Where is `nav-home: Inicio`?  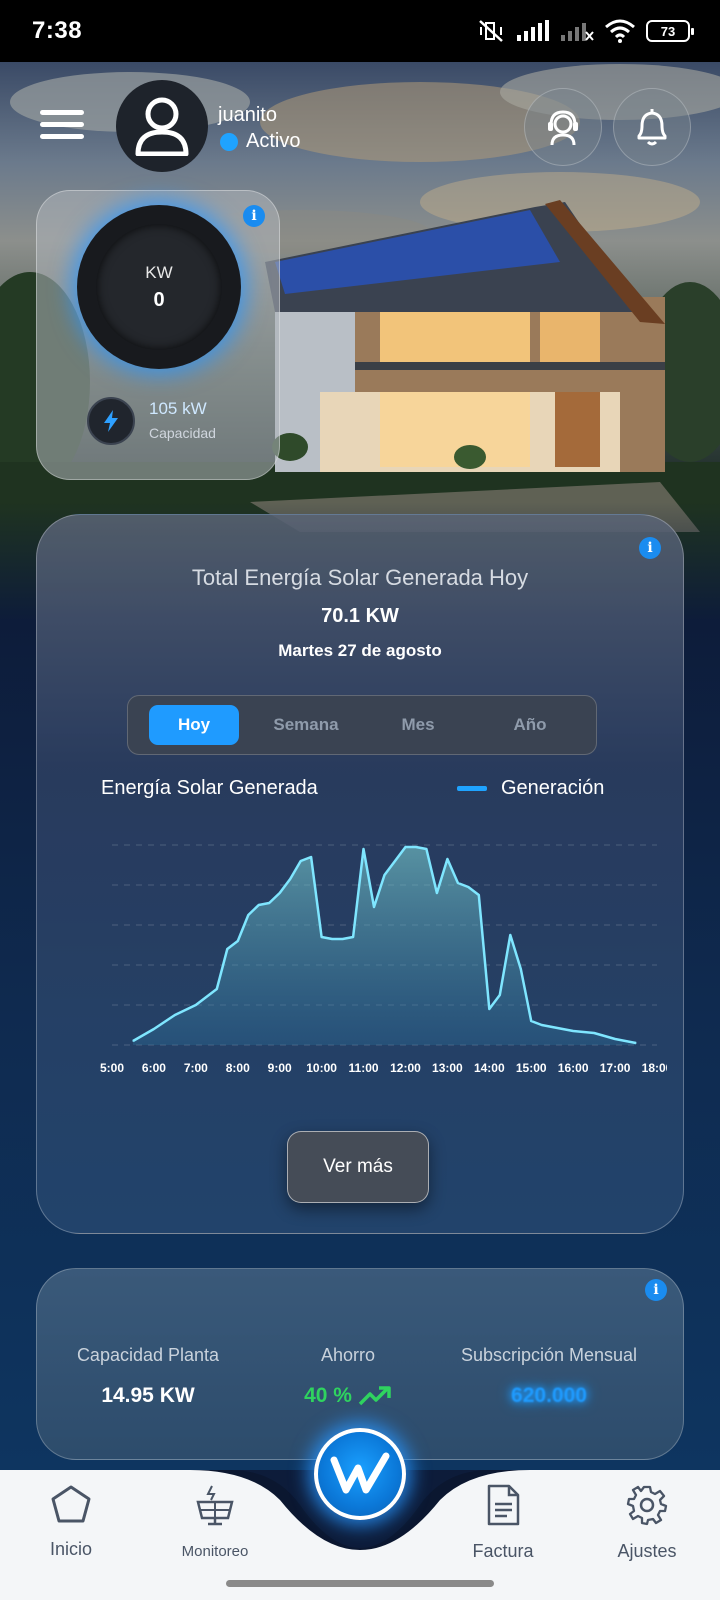
nav-home: Inicio is located at coordinates (71, 1522).